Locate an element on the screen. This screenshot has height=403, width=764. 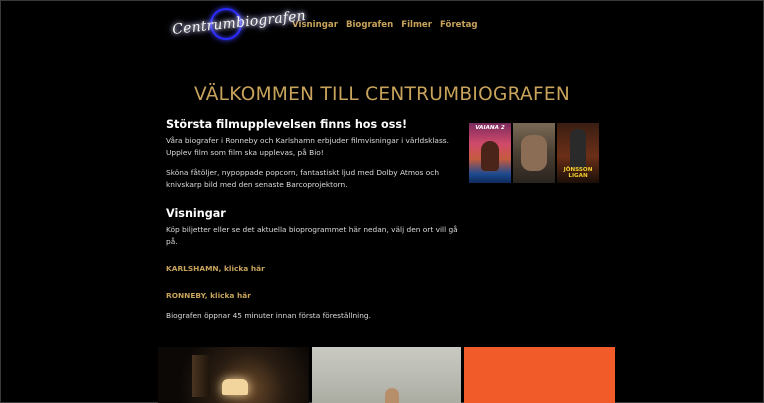
poster-gladiator is located at coordinates (534, 153).